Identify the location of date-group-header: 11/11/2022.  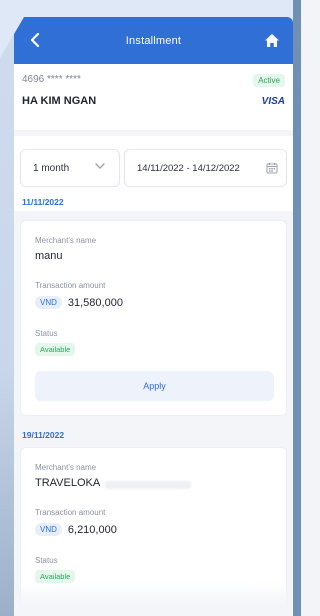
(43, 202).